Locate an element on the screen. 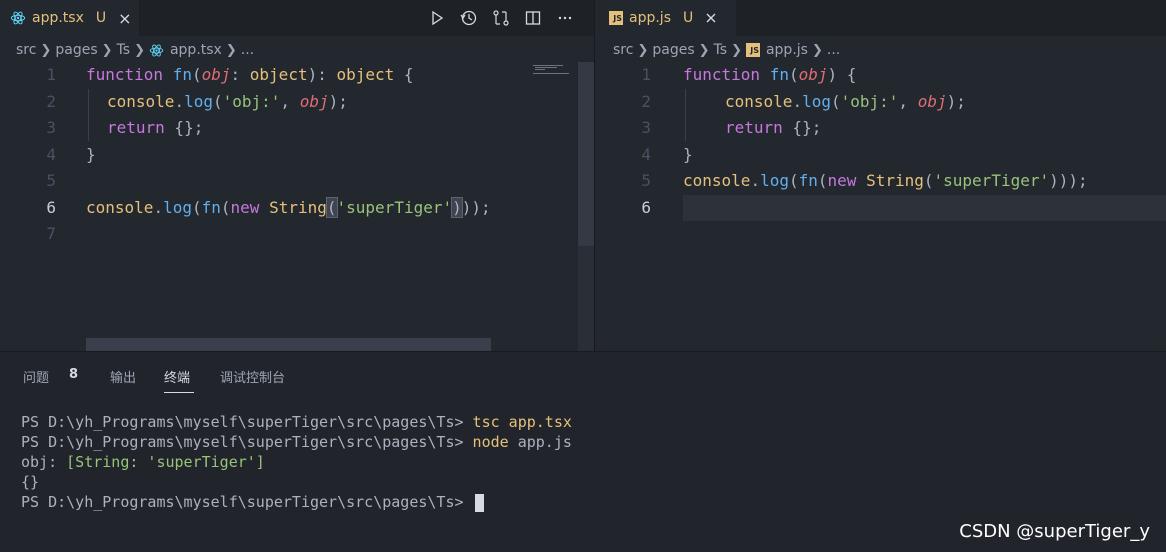 The width and height of the screenshot is (1166, 552). compare-changes-icon is located at coordinates (501, 18).